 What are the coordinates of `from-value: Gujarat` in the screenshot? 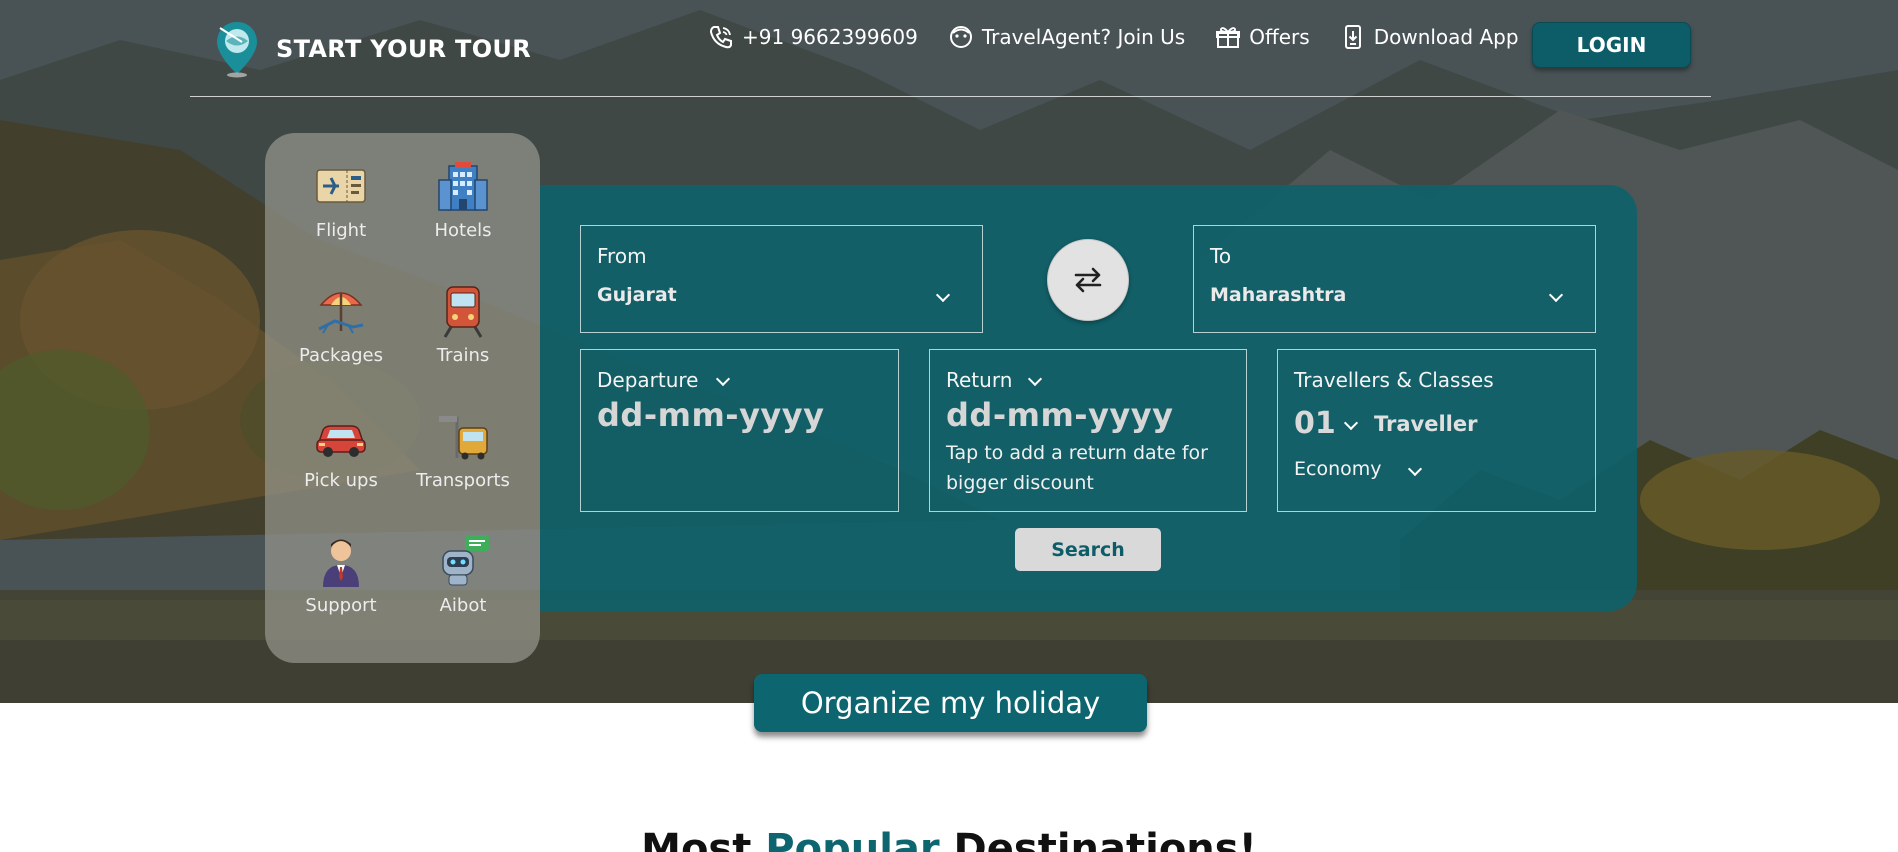 It's located at (637, 295).